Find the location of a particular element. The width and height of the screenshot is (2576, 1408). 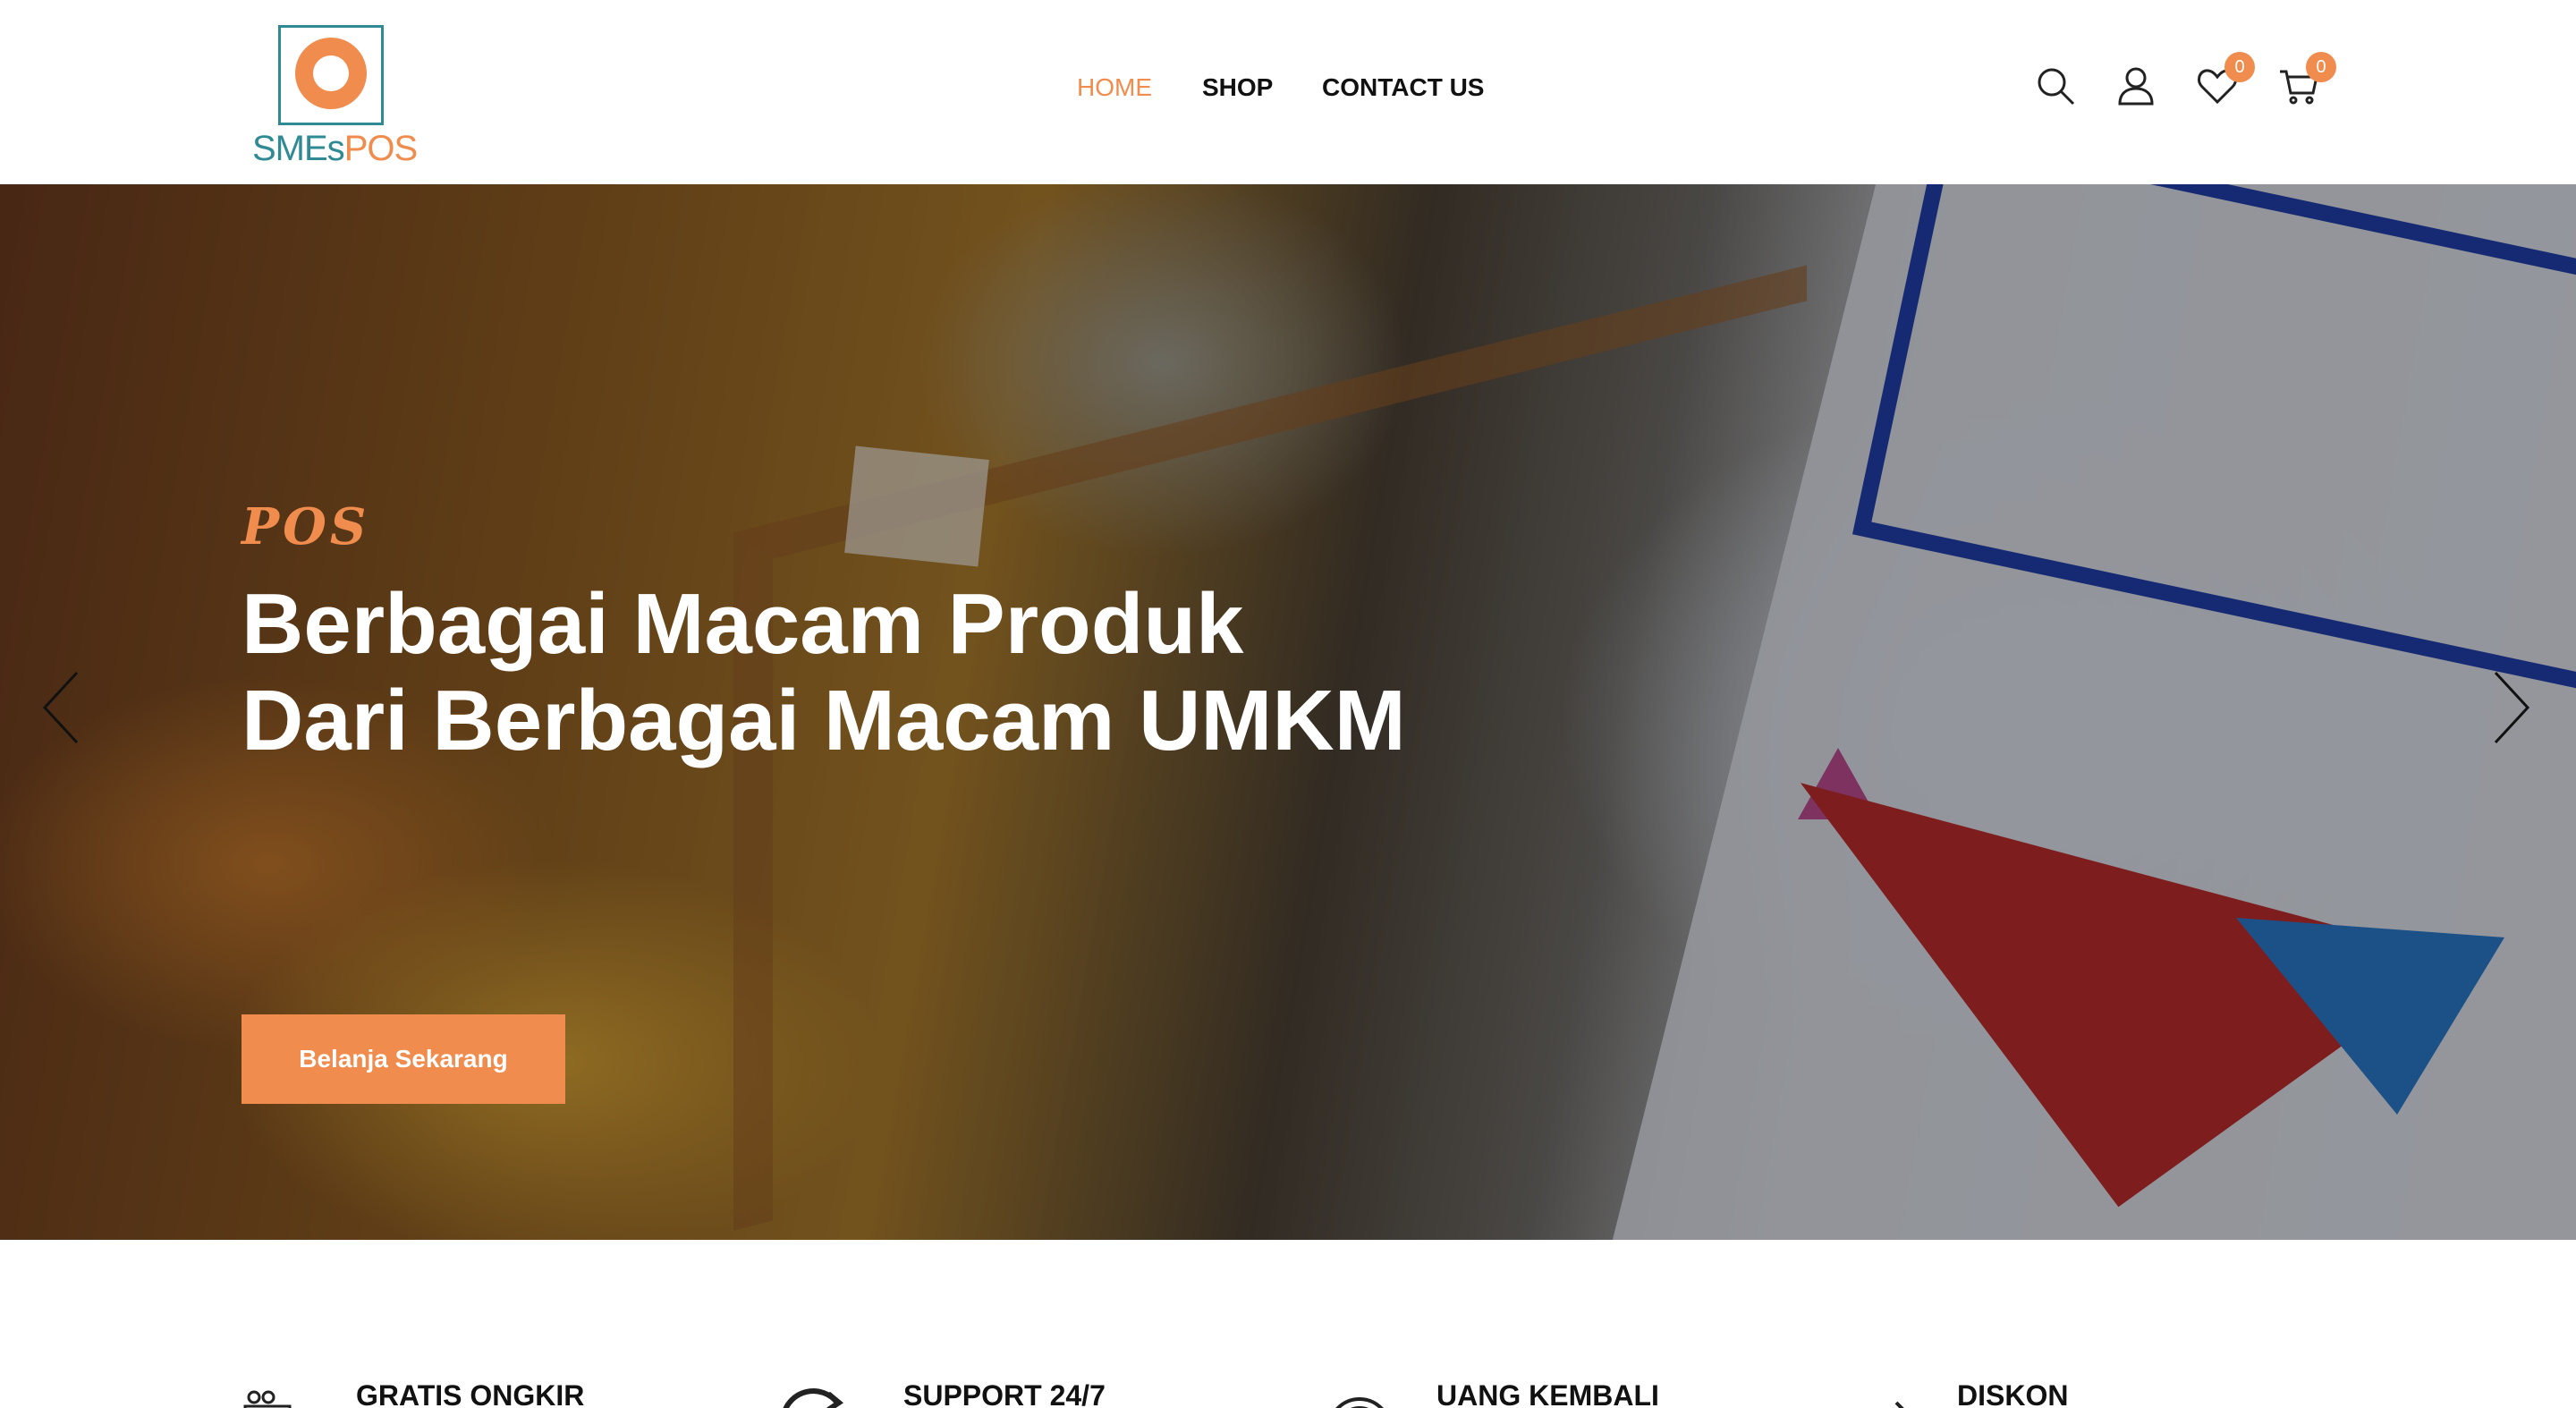

chevron-left-icon is located at coordinates (60, 707).